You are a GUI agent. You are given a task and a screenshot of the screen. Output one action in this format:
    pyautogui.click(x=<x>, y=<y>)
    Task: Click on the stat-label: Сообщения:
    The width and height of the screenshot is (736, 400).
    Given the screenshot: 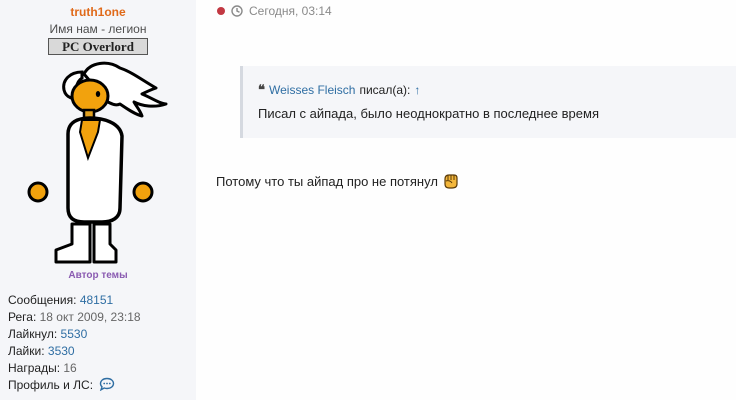 What is the action you would take?
    pyautogui.click(x=42, y=300)
    